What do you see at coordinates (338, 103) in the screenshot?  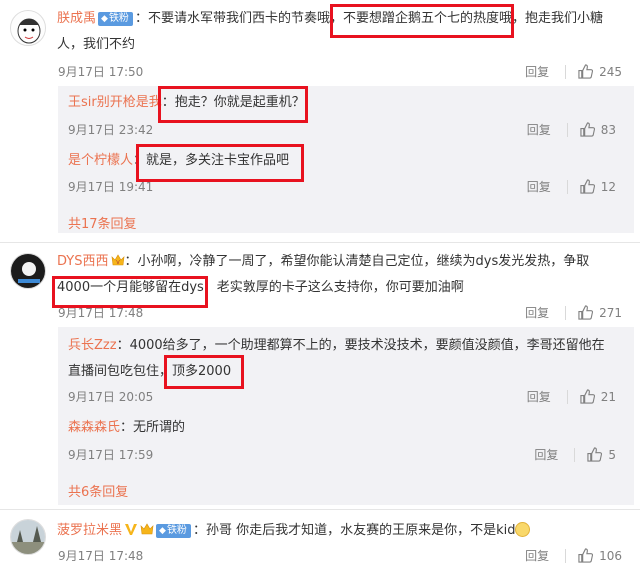 I see `reply-body: 王sir别开枪是我：抱走？你就是起重机？` at bounding box center [338, 103].